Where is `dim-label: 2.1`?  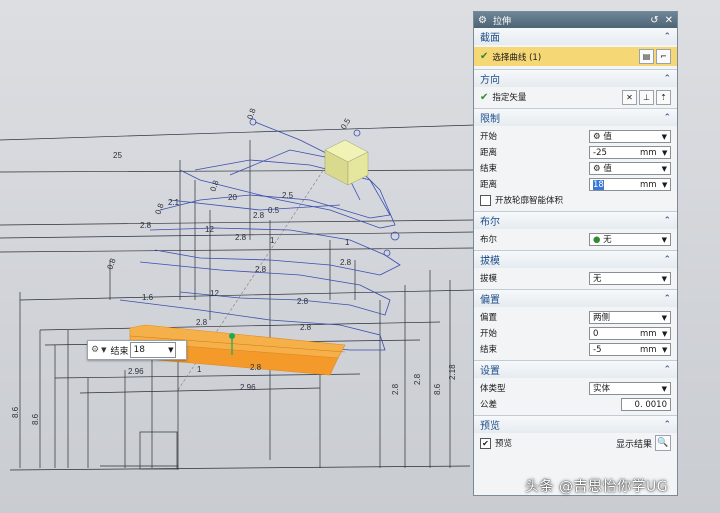 dim-label: 2.1 is located at coordinates (174, 202).